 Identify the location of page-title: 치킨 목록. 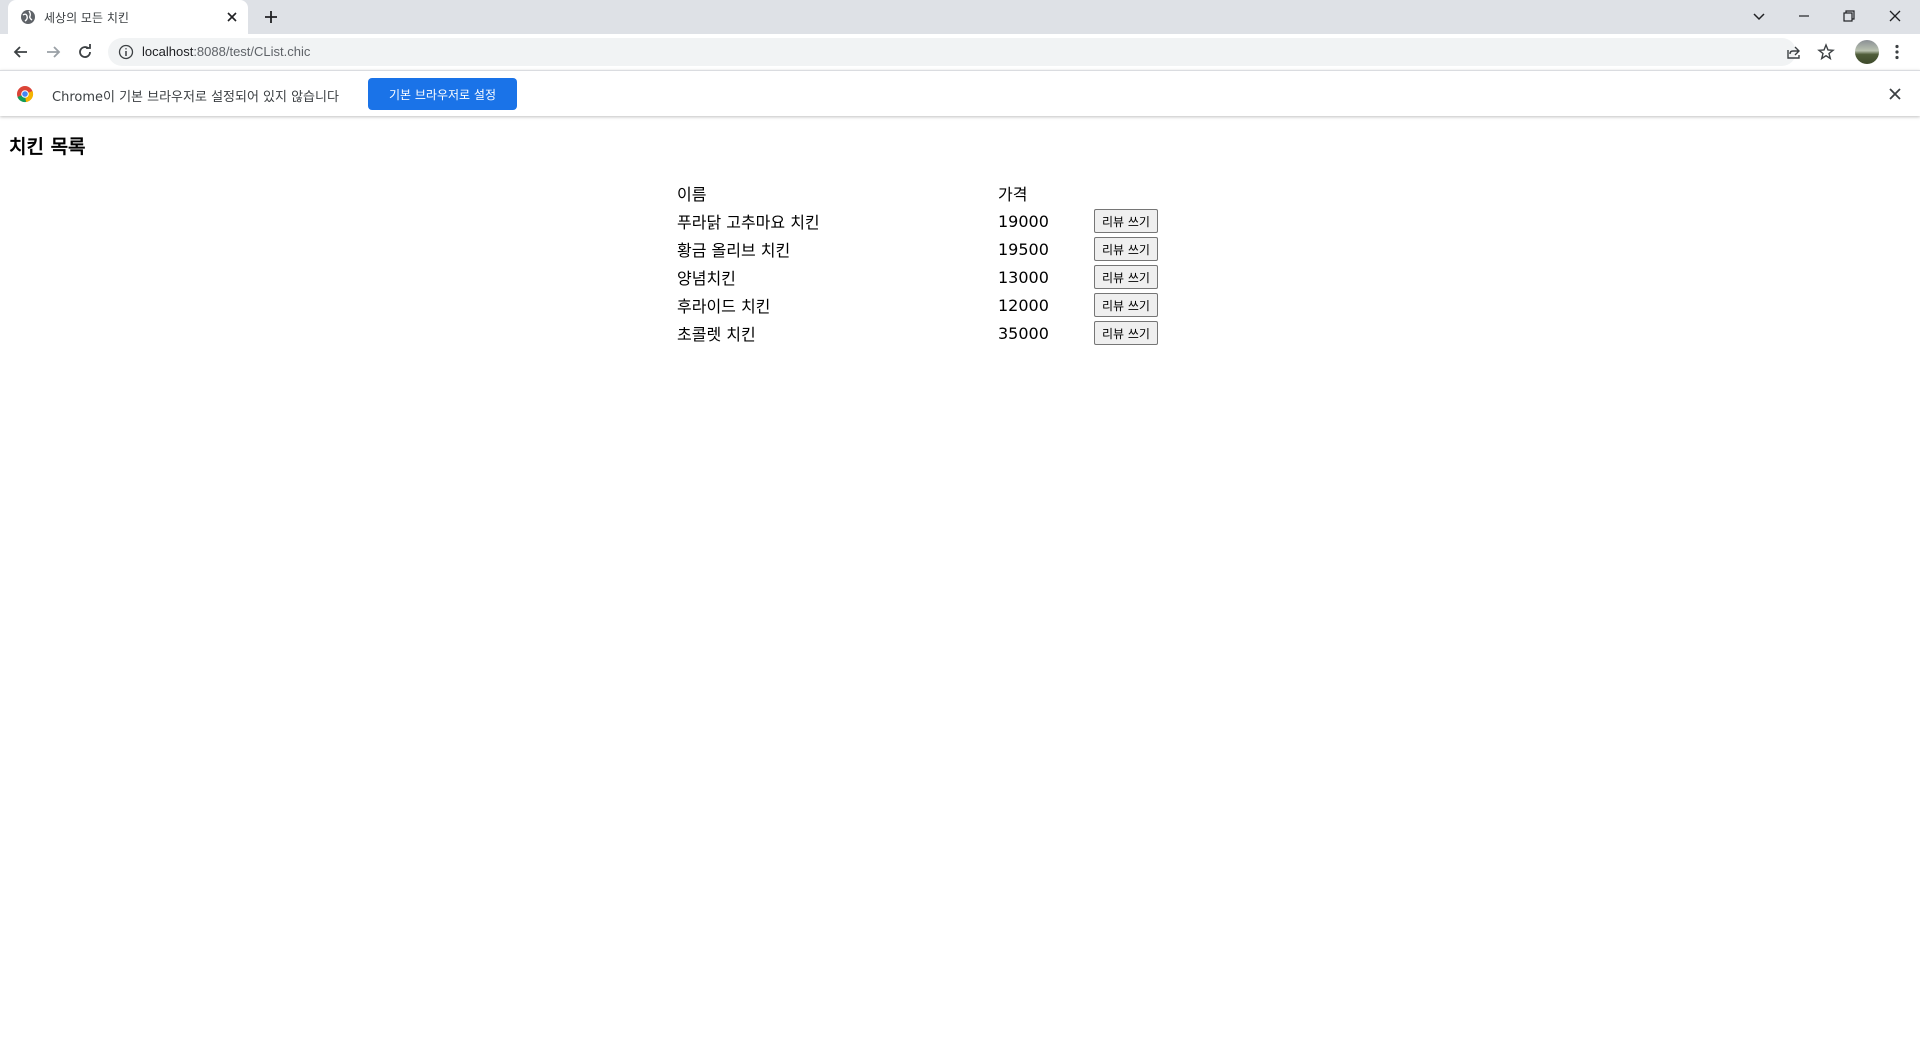
(47, 147).